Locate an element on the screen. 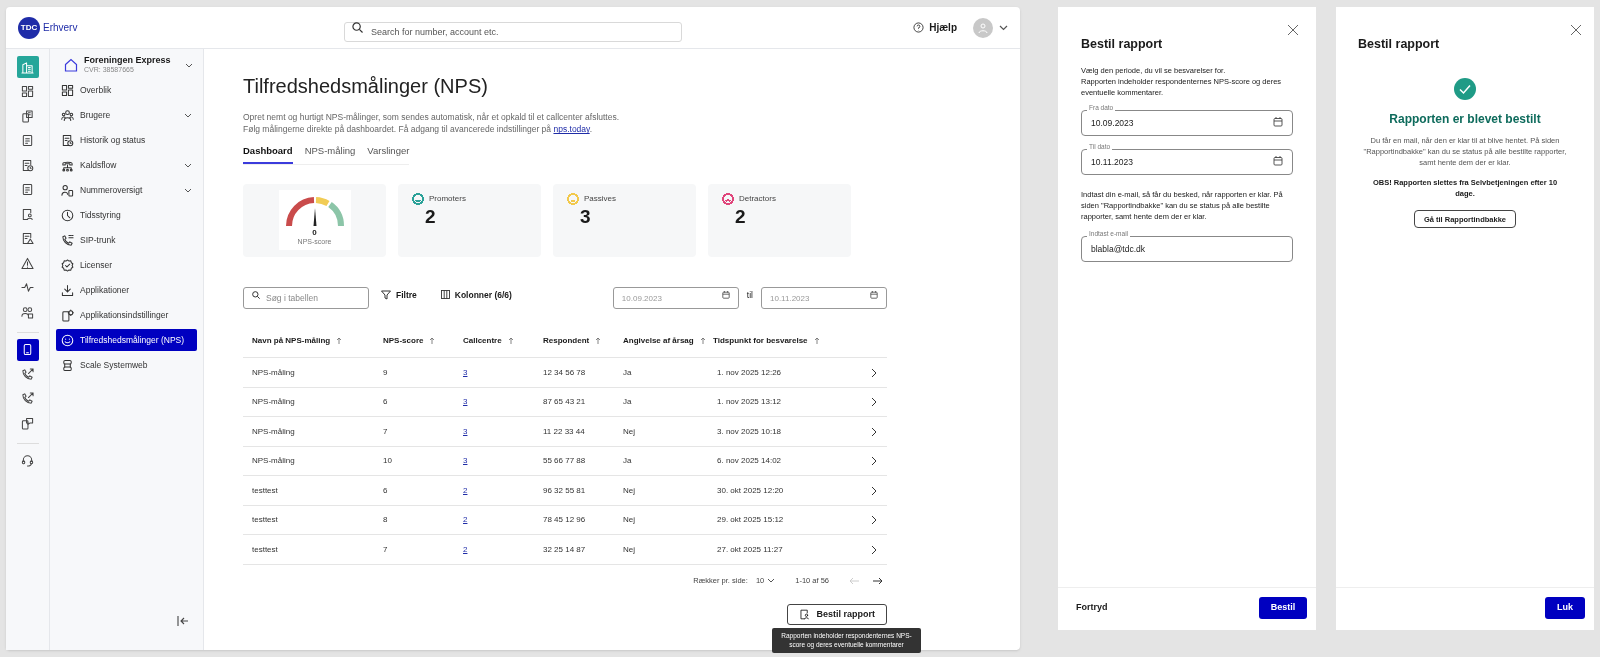 Image resolution: width=1600 pixels, height=657 pixels. nav-item: Scale Systemweb is located at coordinates (126, 365).